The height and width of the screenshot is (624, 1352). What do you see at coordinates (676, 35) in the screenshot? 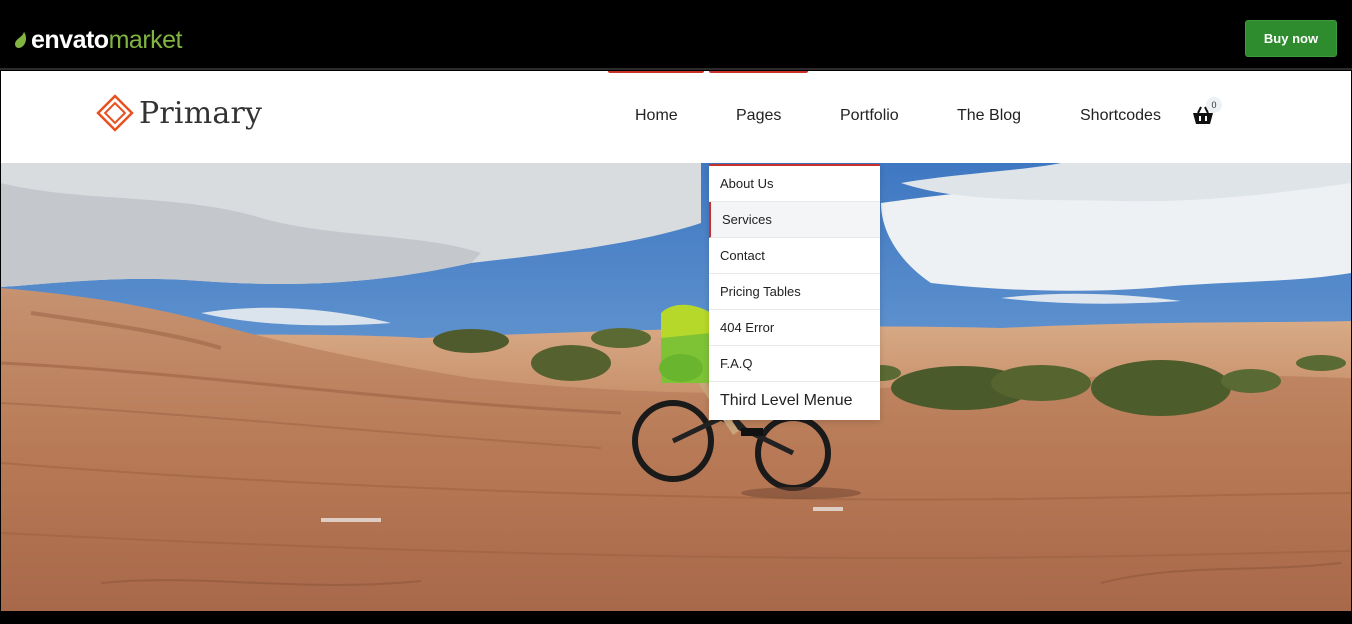
I see `envato-top-bar: envato market Buy now` at bounding box center [676, 35].